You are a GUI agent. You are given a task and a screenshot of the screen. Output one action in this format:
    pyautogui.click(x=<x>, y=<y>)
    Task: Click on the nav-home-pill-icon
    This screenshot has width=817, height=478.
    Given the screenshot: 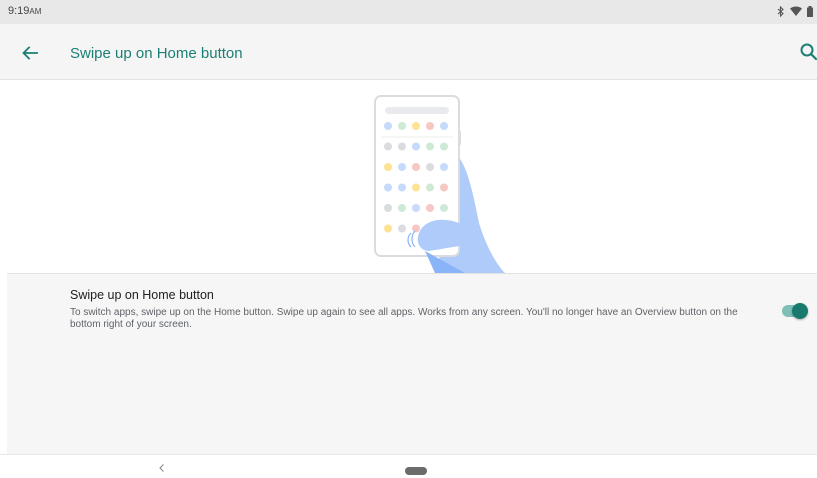 What is the action you would take?
    pyautogui.click(x=416, y=471)
    